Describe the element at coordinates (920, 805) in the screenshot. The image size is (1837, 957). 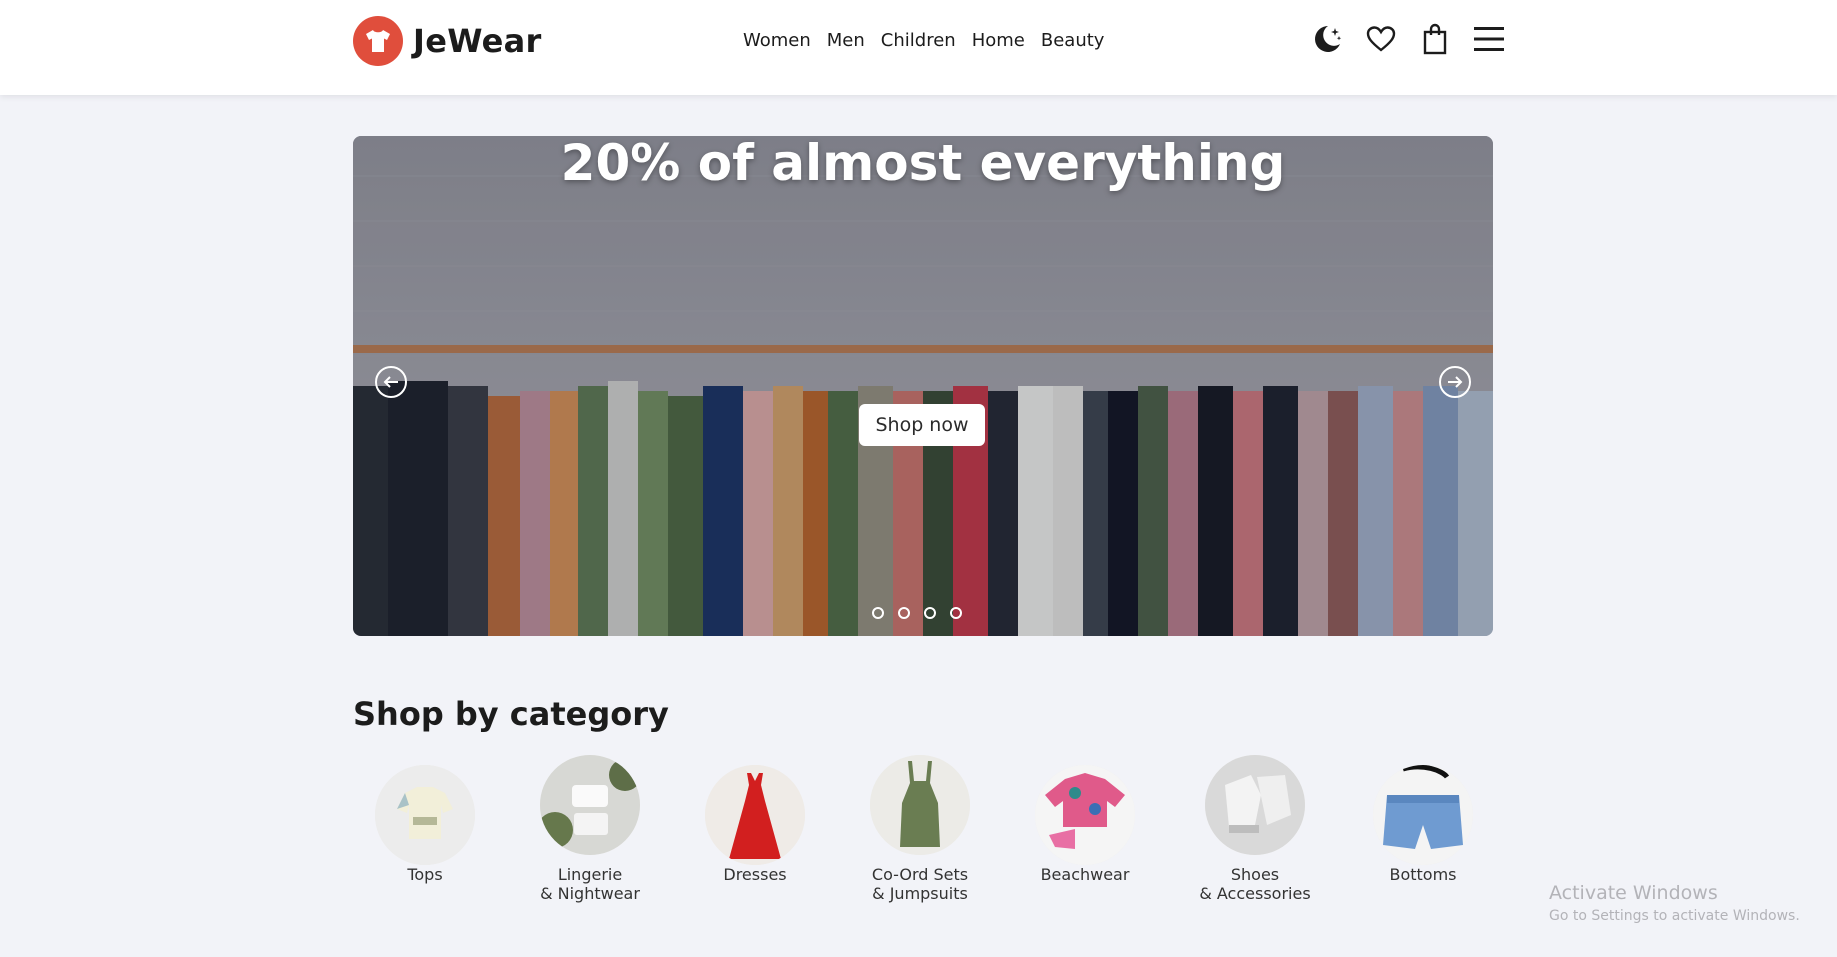
I see `co-ord-sets-thumbnail` at that location.